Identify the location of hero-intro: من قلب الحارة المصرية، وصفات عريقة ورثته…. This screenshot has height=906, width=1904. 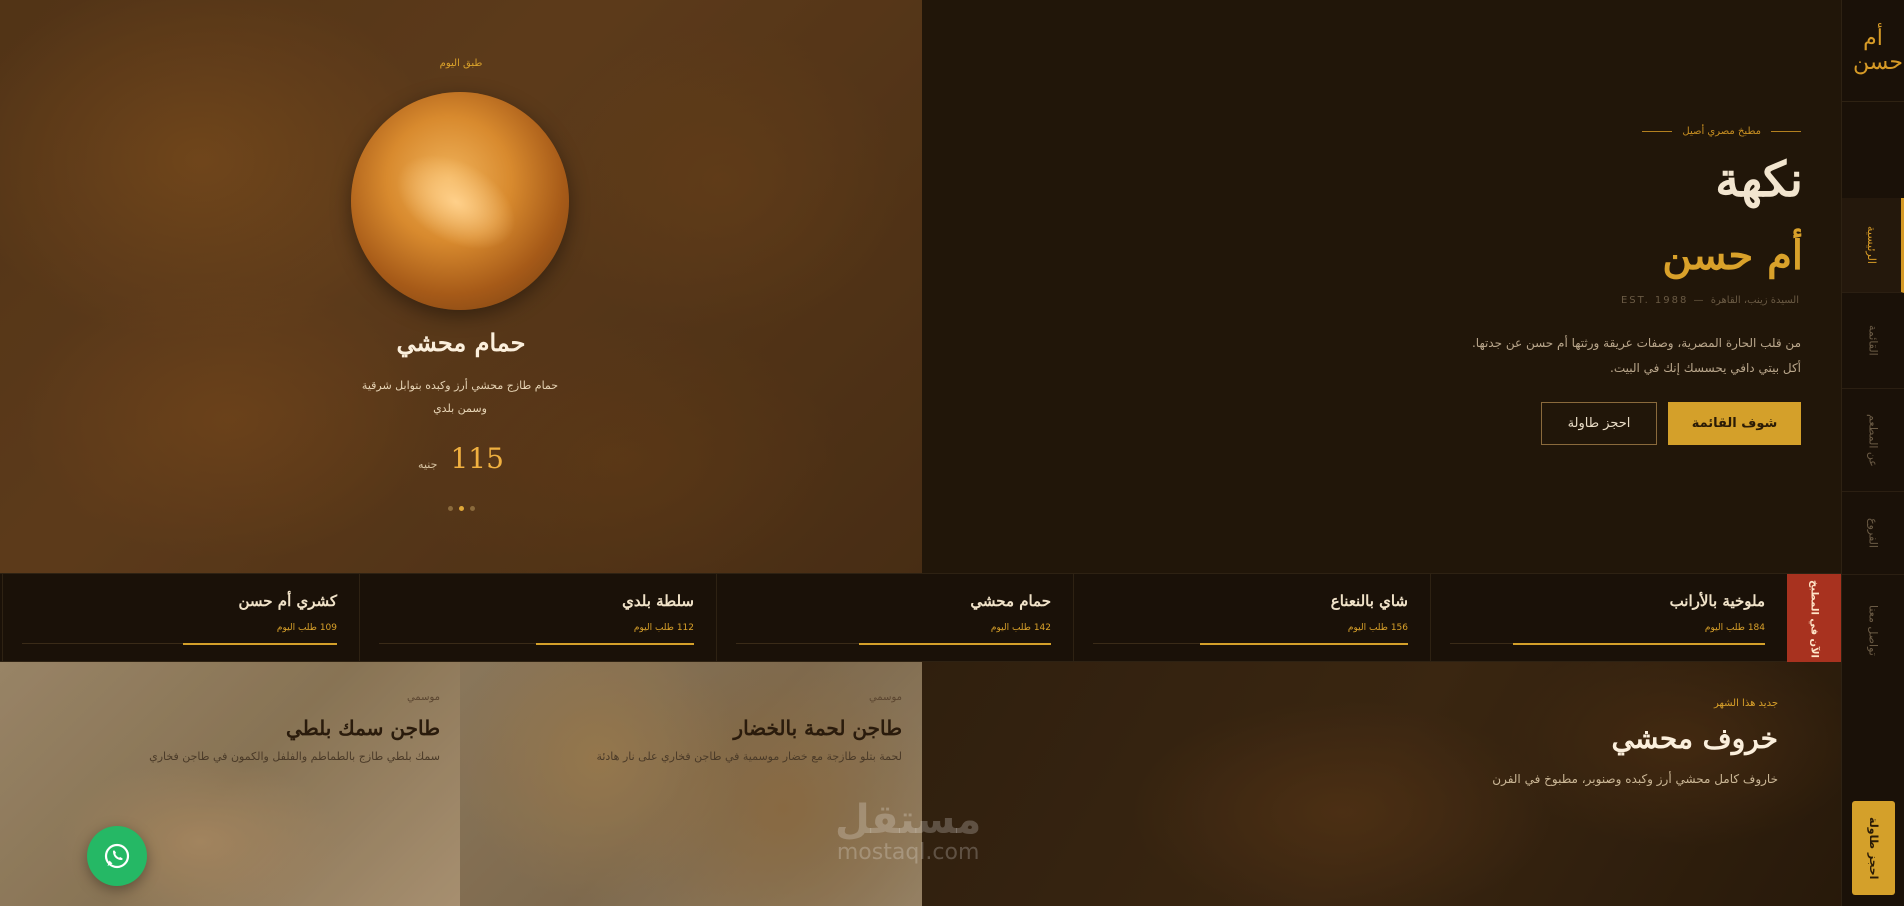
(1636, 355).